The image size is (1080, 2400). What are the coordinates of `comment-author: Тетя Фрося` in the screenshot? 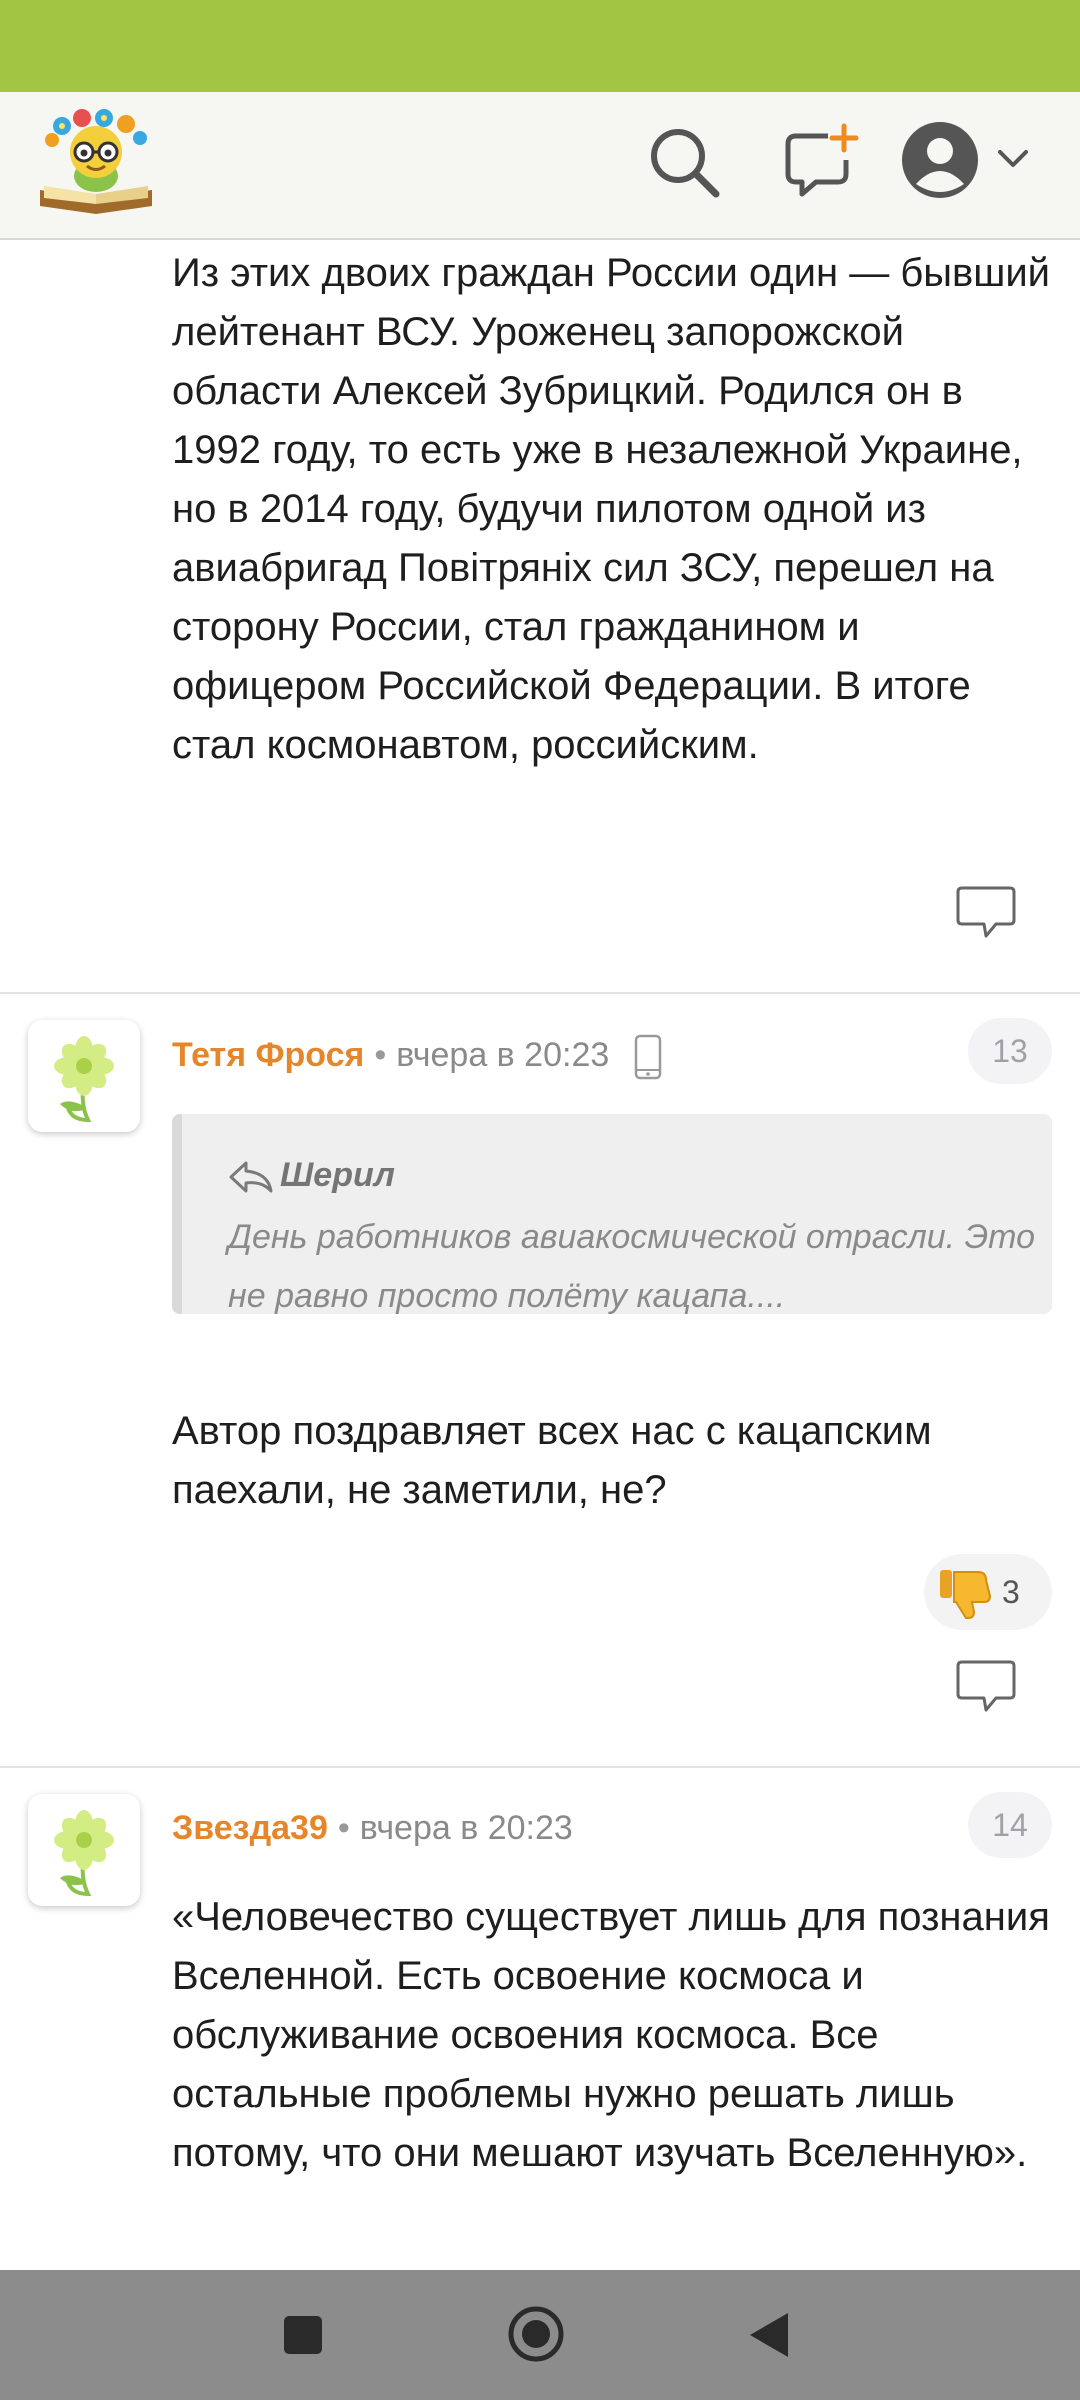 It's located at (268, 1055).